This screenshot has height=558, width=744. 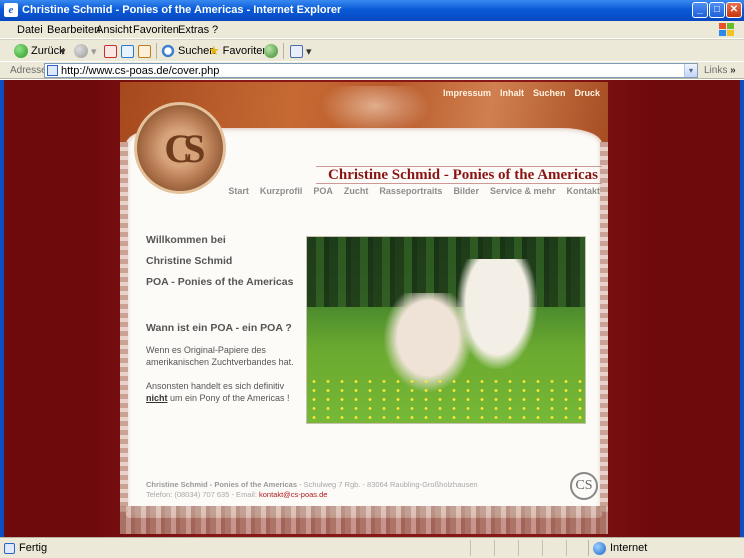 I want to click on menu-bearbeiten: Bearbeiten, so click(x=73, y=30).